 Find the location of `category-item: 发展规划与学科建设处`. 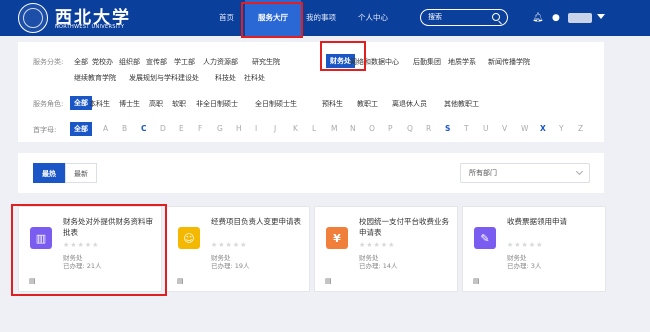

category-item: 发展规划与学科建设处 is located at coordinates (164, 78).